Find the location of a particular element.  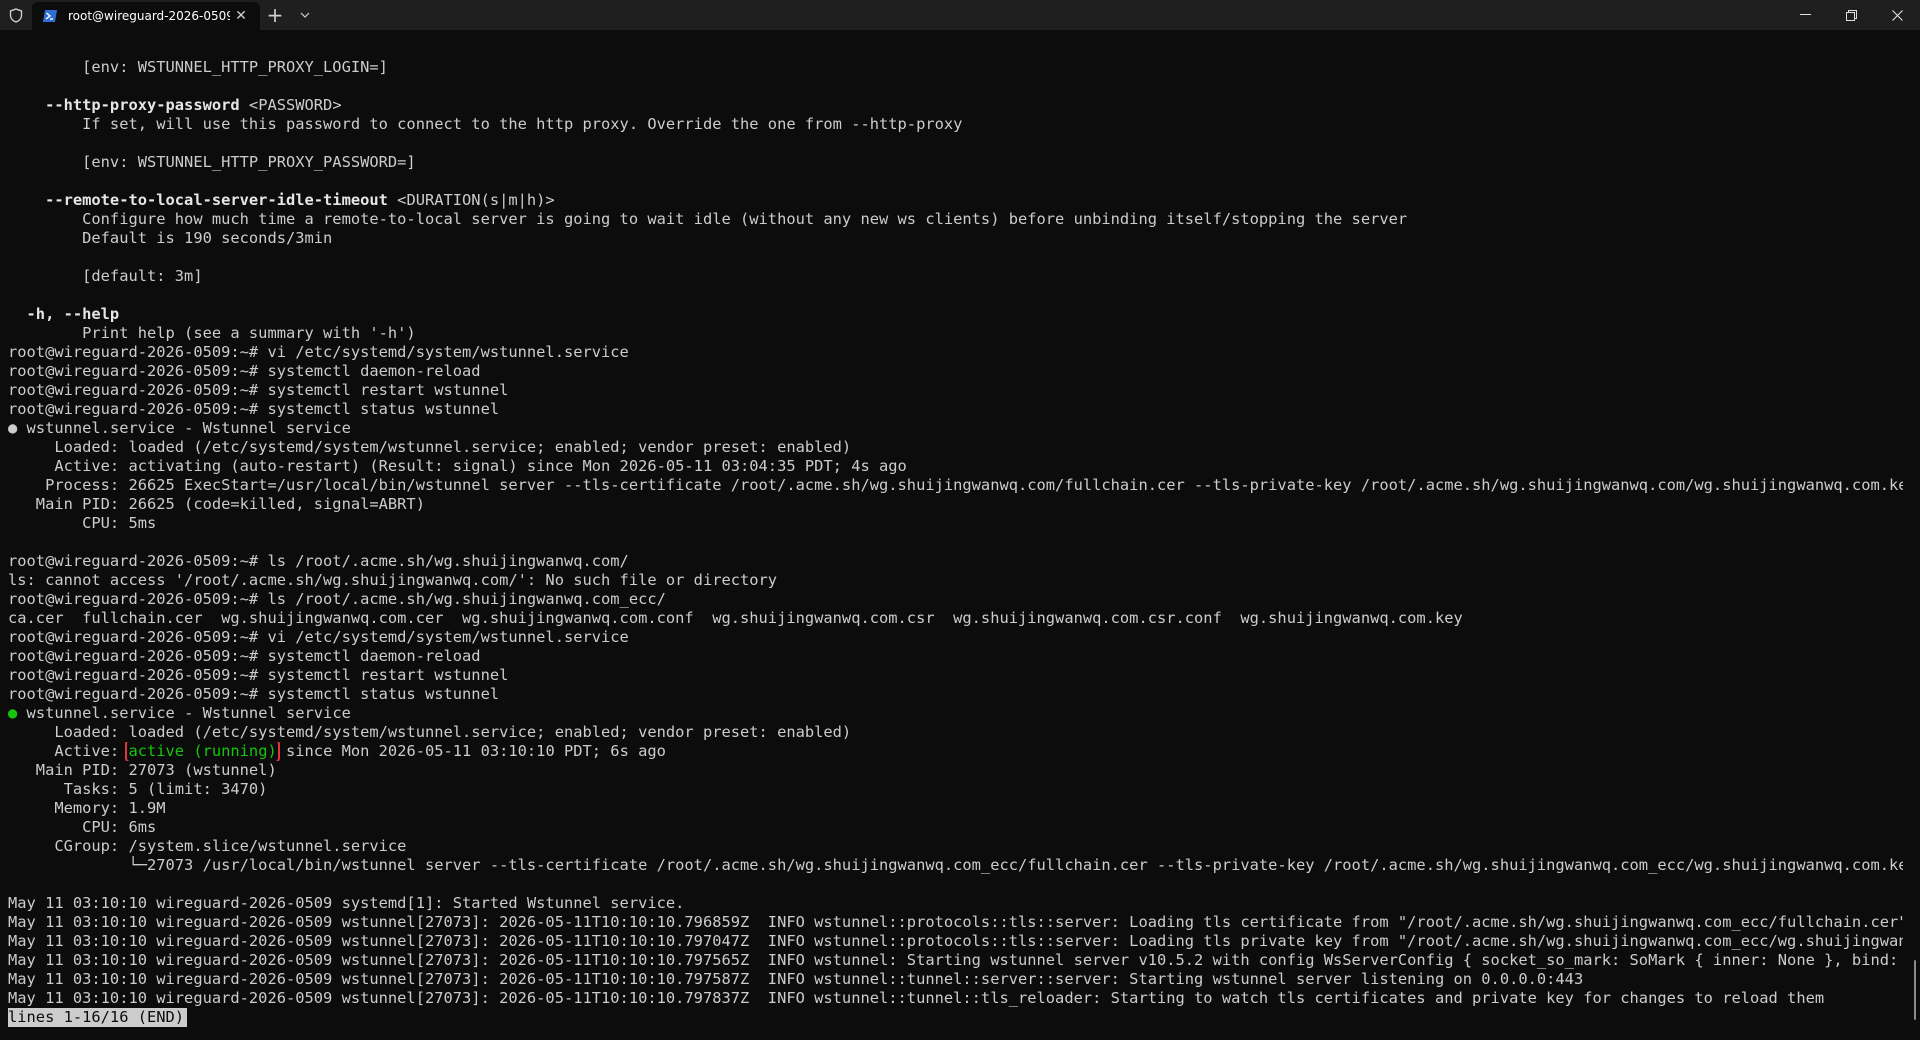

tab-dropdown-button is located at coordinates (305, 15).